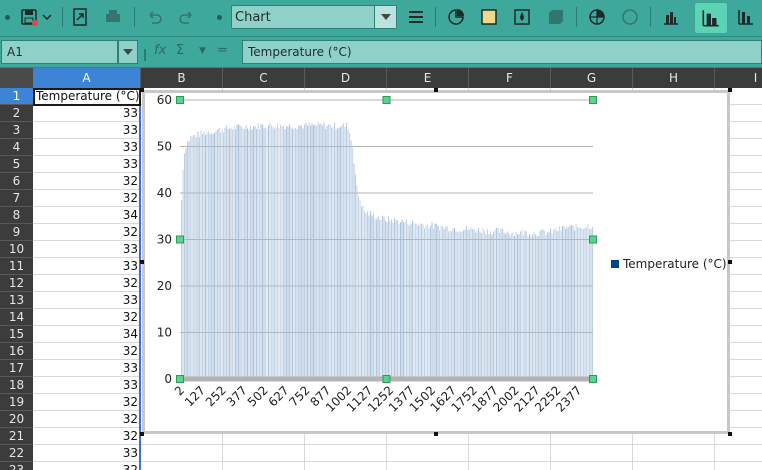  Describe the element at coordinates (416, 17) in the screenshot. I see `format-selection-button` at that location.